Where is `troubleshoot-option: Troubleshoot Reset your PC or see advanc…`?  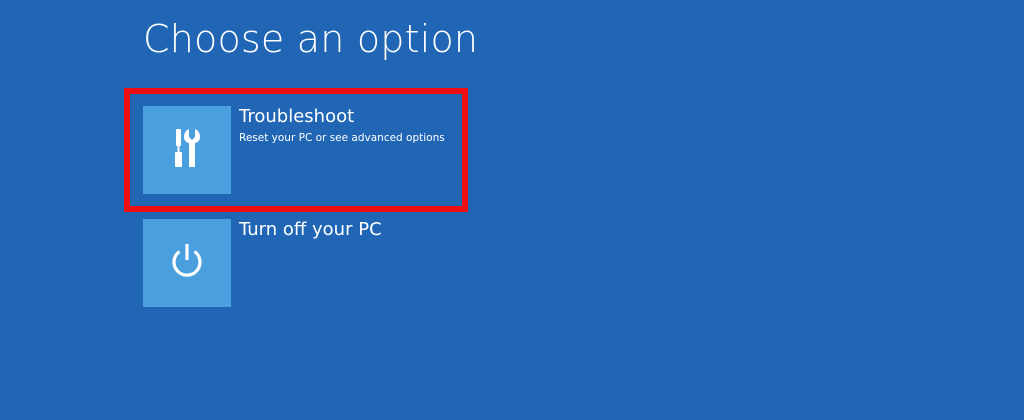
troubleshoot-option: Troubleshoot Reset your PC or see advanc… is located at coordinates (294, 150).